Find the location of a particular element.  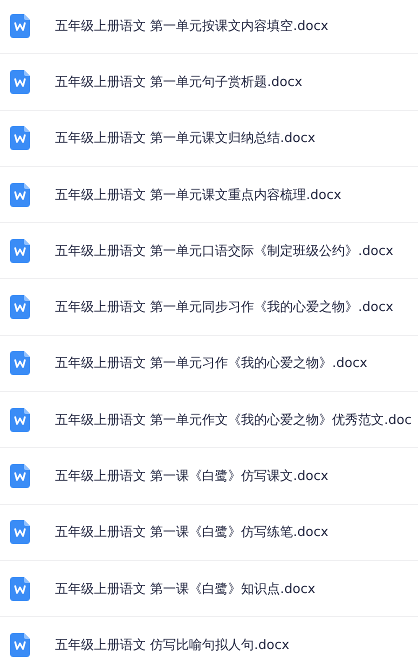

file-row: 五年级上册语文 第一课《白鹭》仿写练笔.docx is located at coordinates (209, 532).